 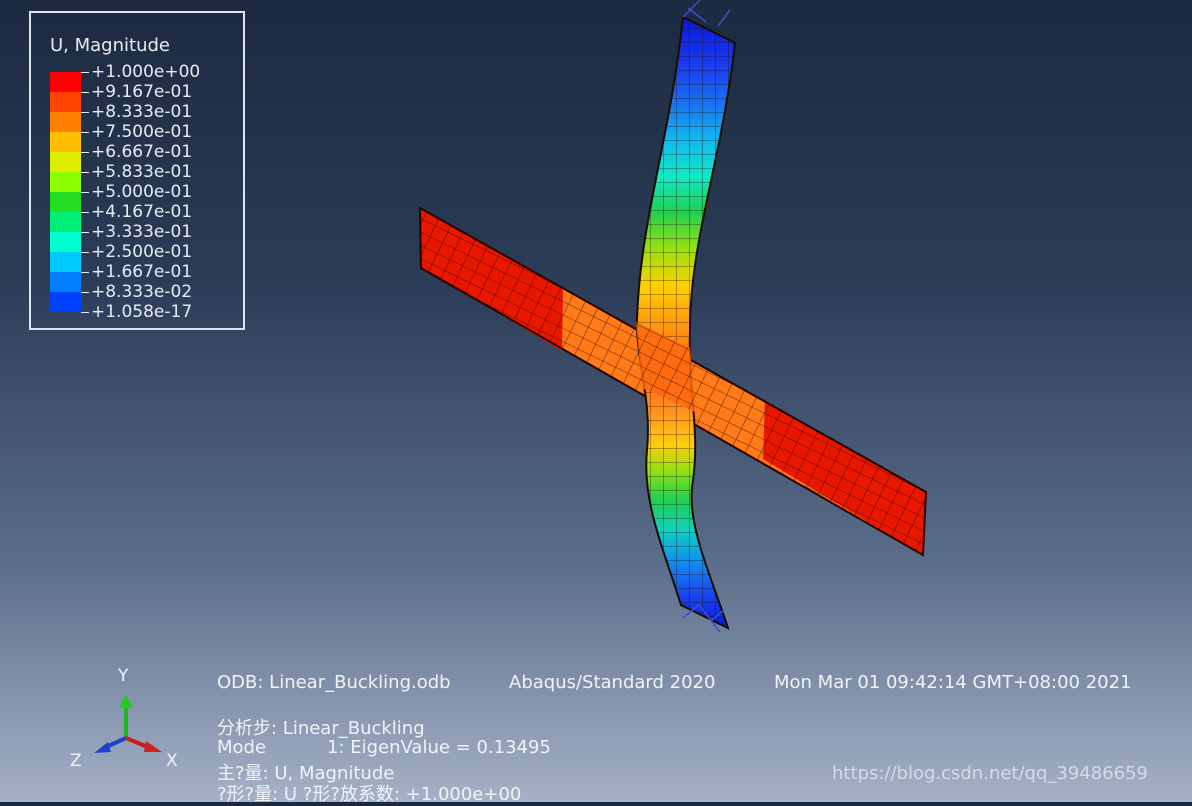 What do you see at coordinates (123, 676) in the screenshot?
I see `y-axis-label: Y` at bounding box center [123, 676].